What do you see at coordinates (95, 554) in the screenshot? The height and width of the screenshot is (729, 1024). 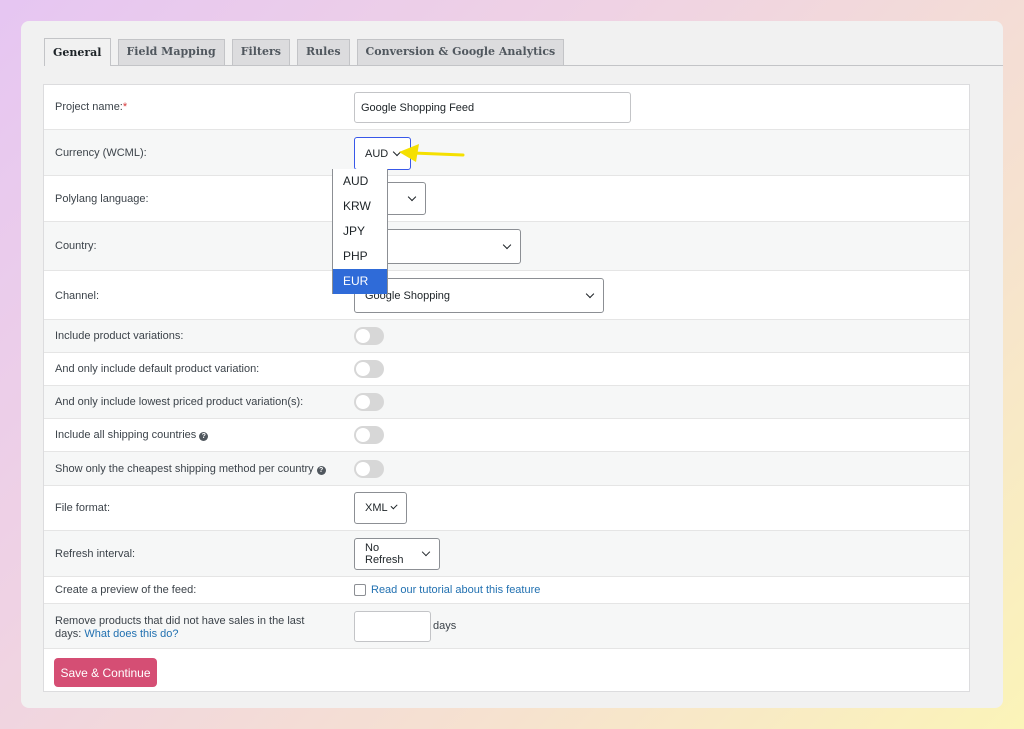 I see `refresh-interval-label: Refresh interval:` at bounding box center [95, 554].